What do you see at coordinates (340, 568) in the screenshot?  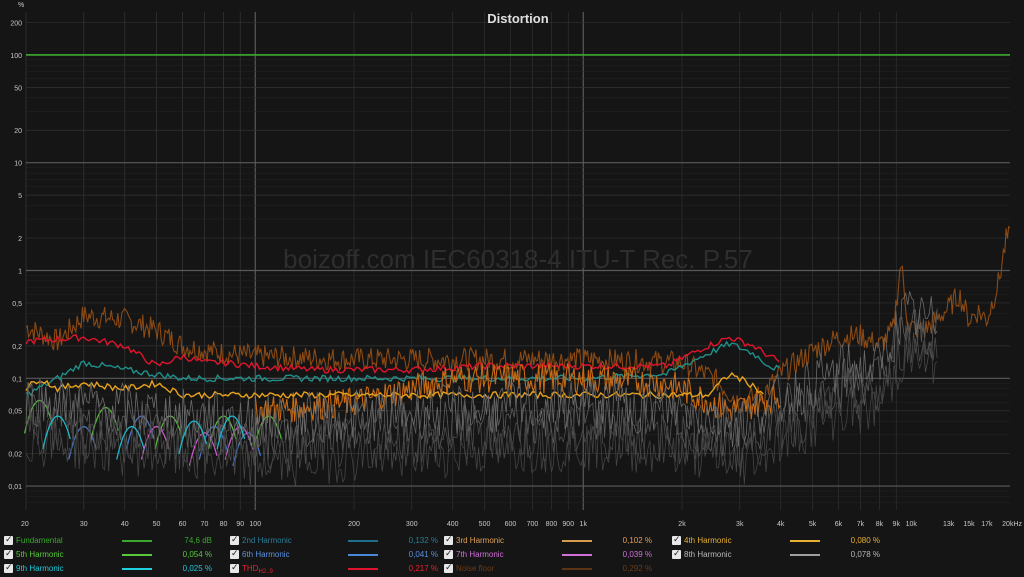 I see `legend-item-thd: THDH2..9 0,217 %` at bounding box center [340, 568].